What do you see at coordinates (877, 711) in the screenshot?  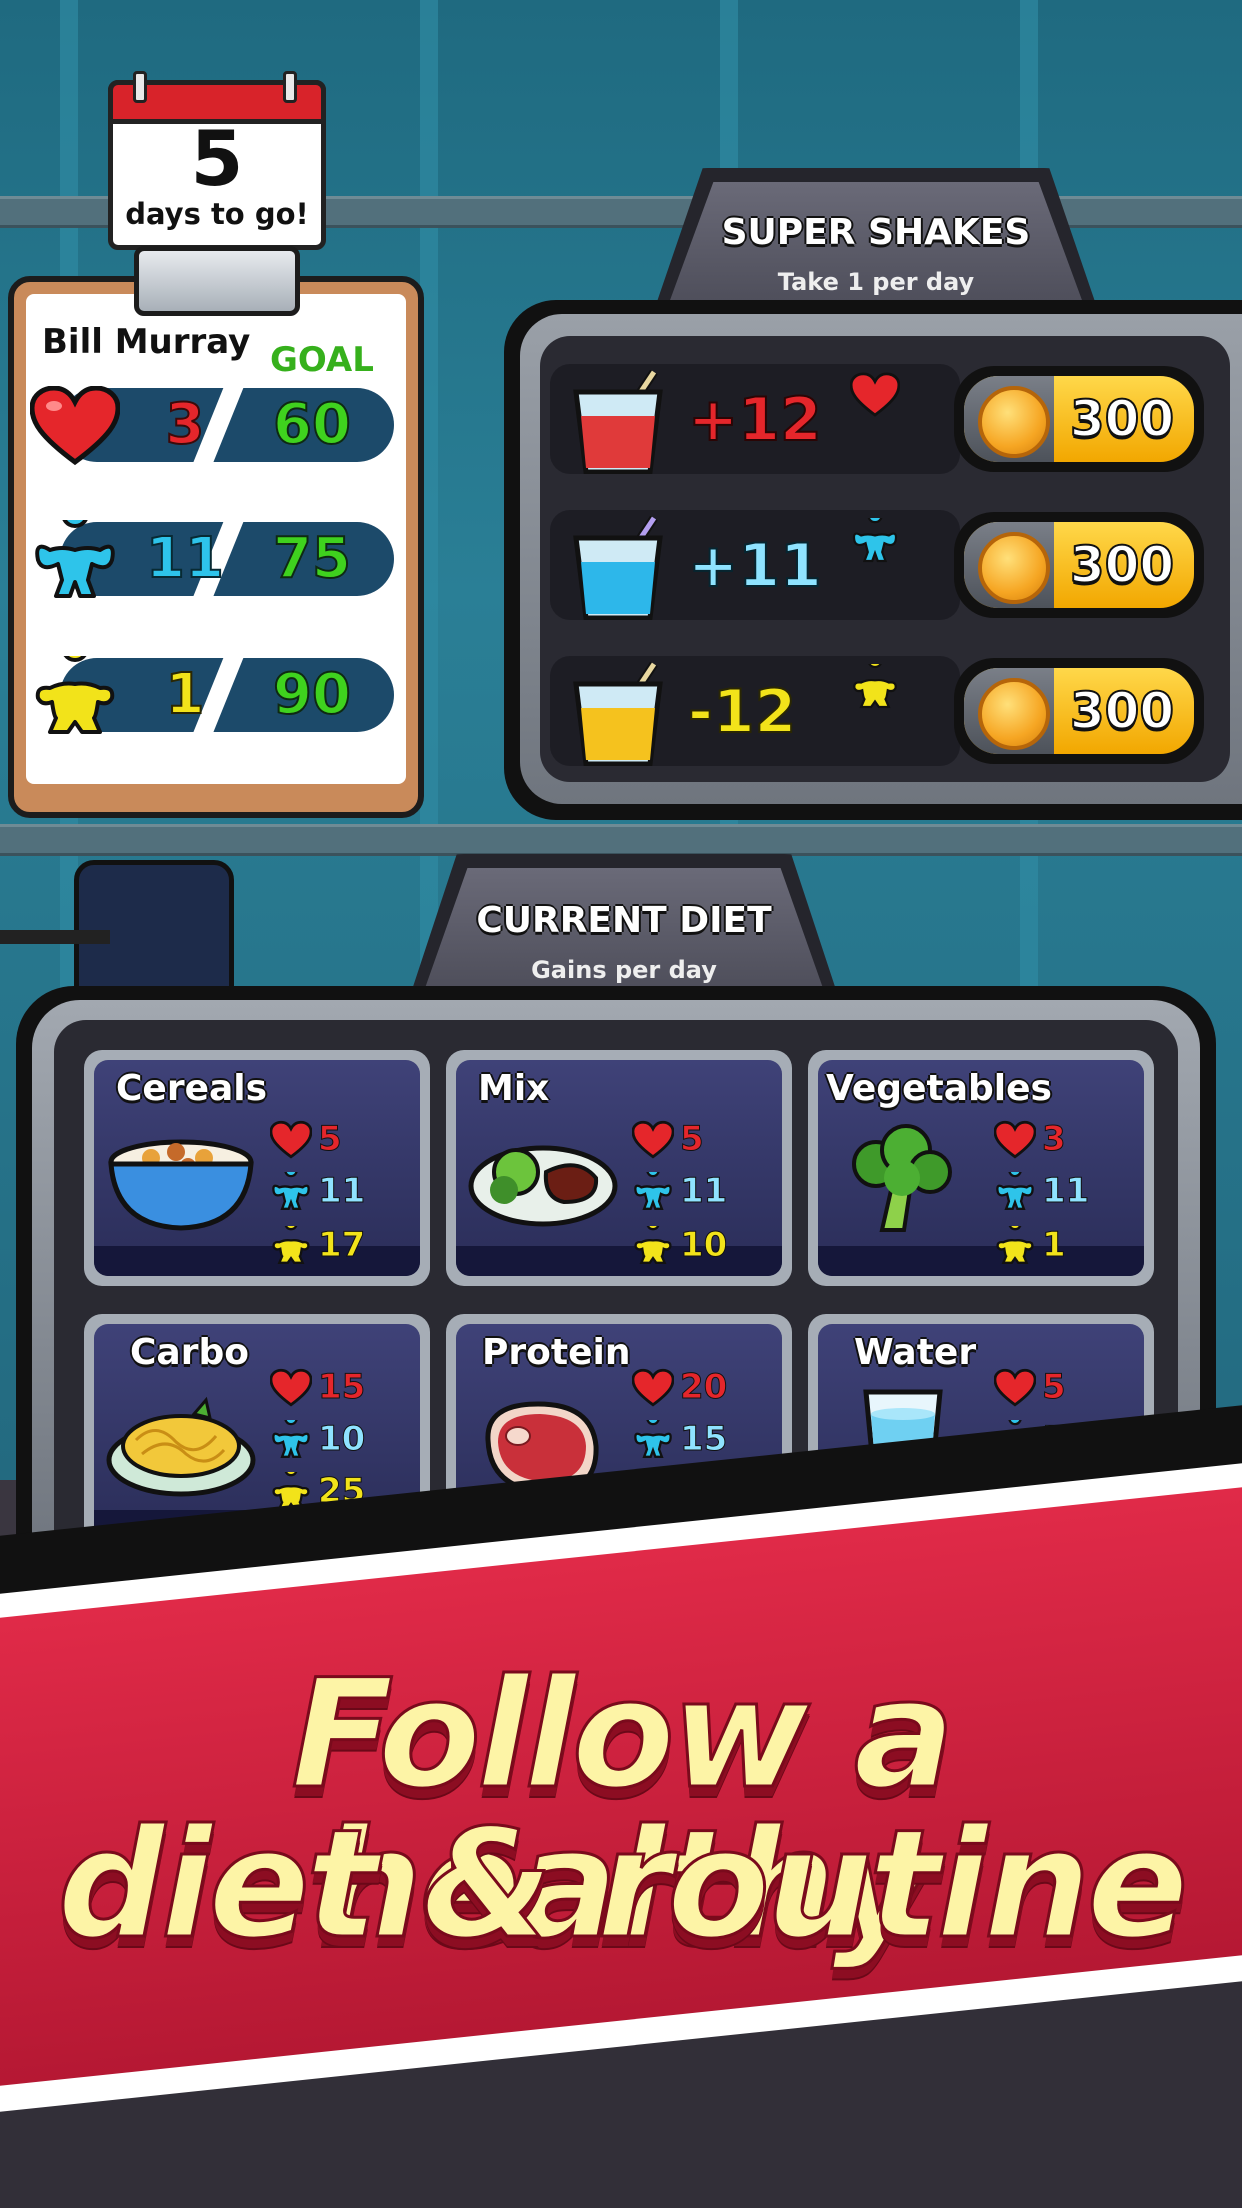 I see `shake-row-fat: -12 300` at bounding box center [877, 711].